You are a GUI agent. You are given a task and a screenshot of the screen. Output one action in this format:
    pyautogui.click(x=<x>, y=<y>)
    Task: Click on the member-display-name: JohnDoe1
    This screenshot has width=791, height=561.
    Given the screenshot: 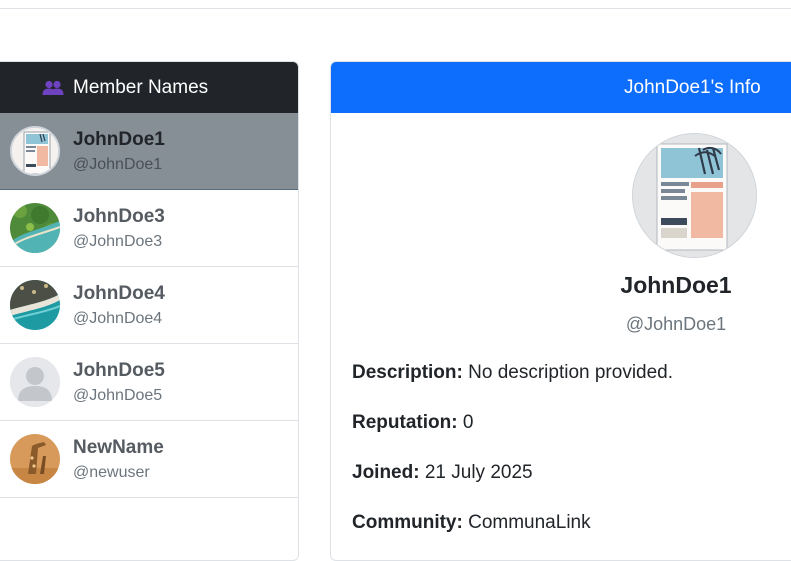 What is the action you would take?
    pyautogui.click(x=119, y=139)
    